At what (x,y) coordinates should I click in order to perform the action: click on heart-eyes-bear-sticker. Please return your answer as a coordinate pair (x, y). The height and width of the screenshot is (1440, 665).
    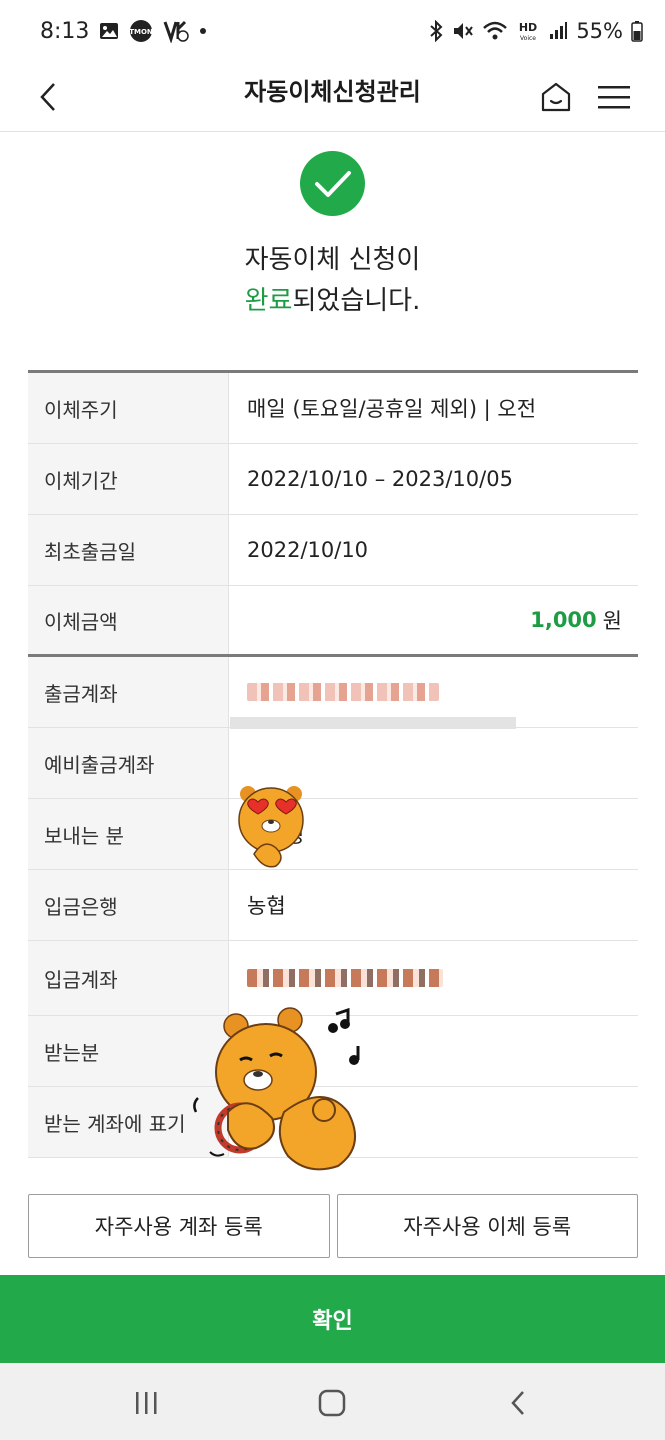
    Looking at the image, I should click on (272, 825).